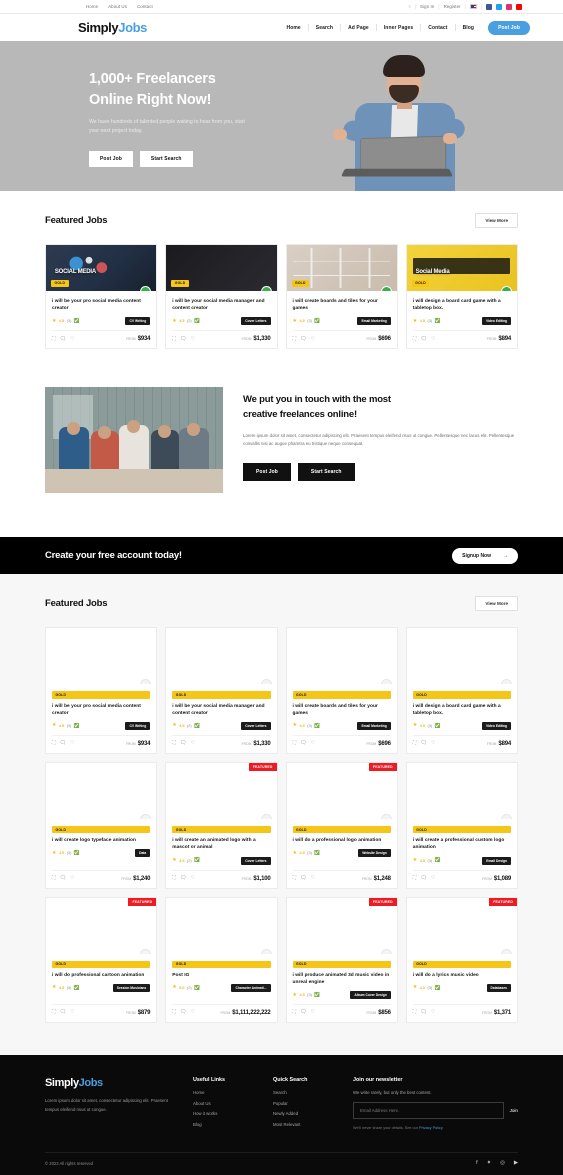  I want to click on featured-top-view-more-button: View More, so click(496, 220).